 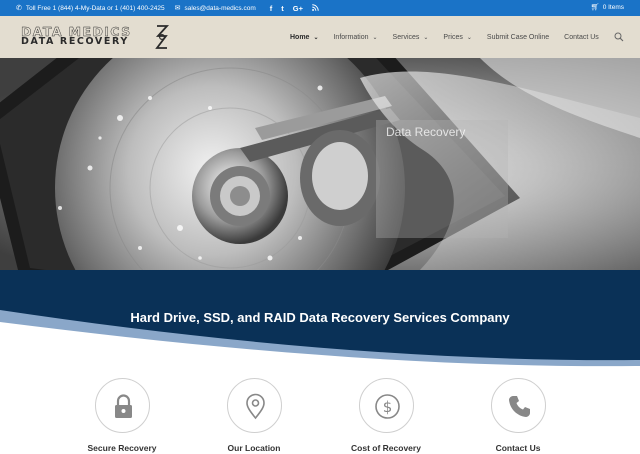 I want to click on lock-icon, so click(x=123, y=406).